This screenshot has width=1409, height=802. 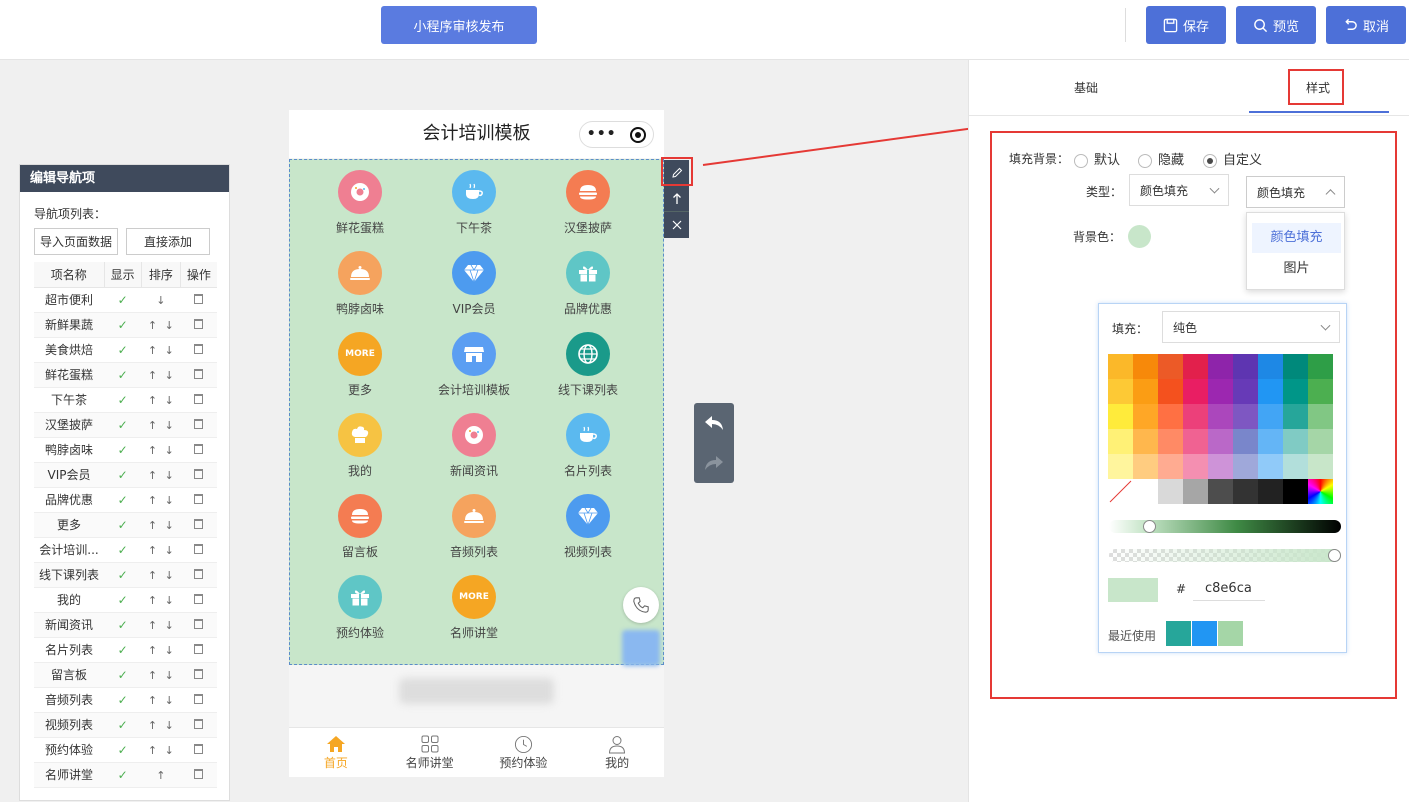 What do you see at coordinates (1210, 160) in the screenshot?
I see `radio-custom-circle` at bounding box center [1210, 160].